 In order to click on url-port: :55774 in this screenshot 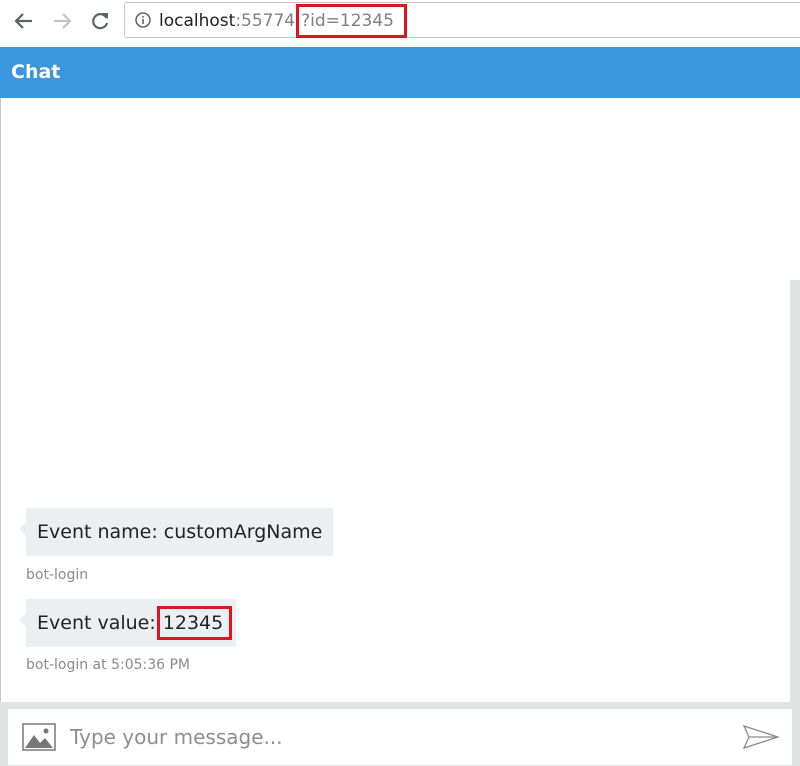, I will do `click(265, 21)`.